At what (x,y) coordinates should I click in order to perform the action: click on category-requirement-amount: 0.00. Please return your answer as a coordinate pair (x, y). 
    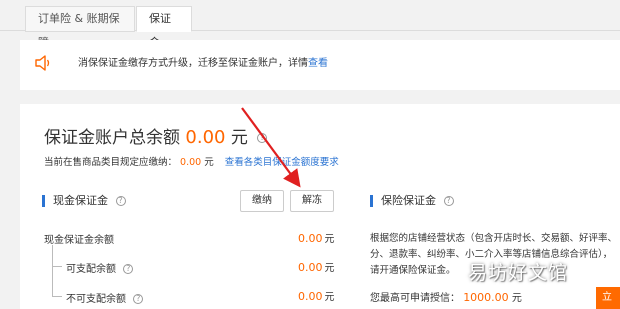
    Looking at the image, I should click on (191, 162).